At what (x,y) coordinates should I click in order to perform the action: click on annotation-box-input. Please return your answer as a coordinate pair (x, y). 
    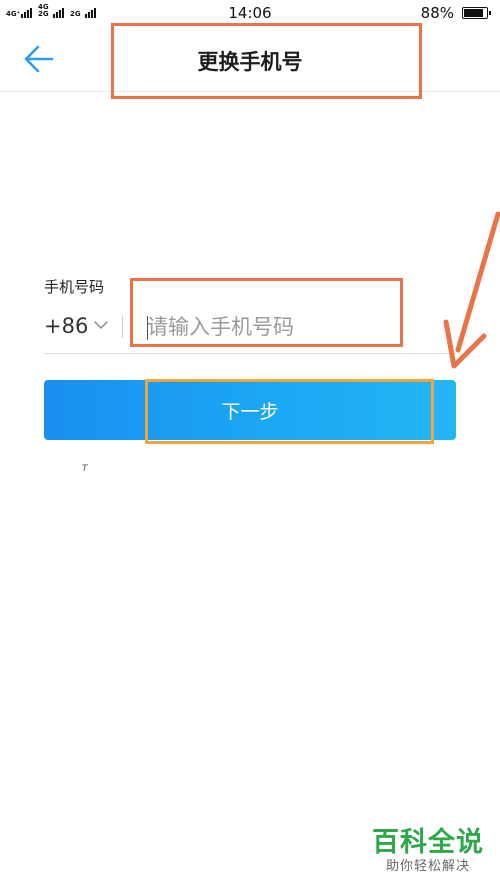
    Looking at the image, I should click on (266, 312).